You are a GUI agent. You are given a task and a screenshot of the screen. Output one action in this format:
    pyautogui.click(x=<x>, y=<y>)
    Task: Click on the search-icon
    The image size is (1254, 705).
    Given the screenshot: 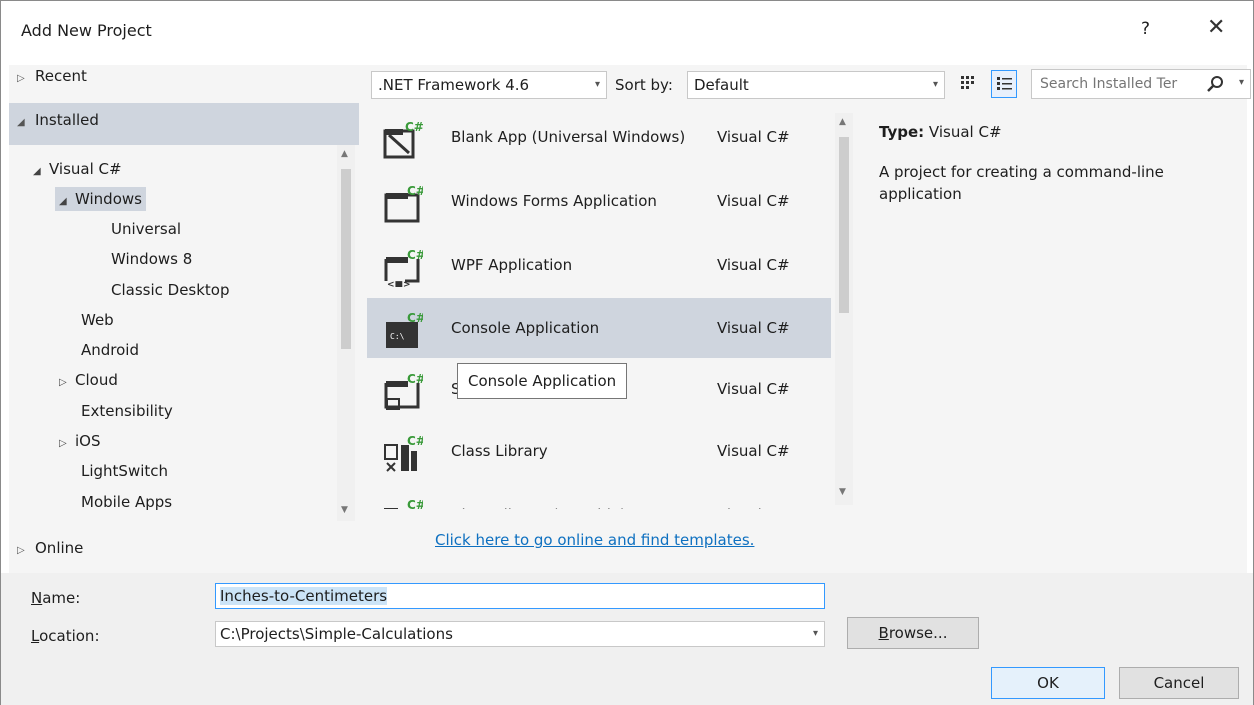 What is the action you would take?
    pyautogui.click(x=1215, y=84)
    